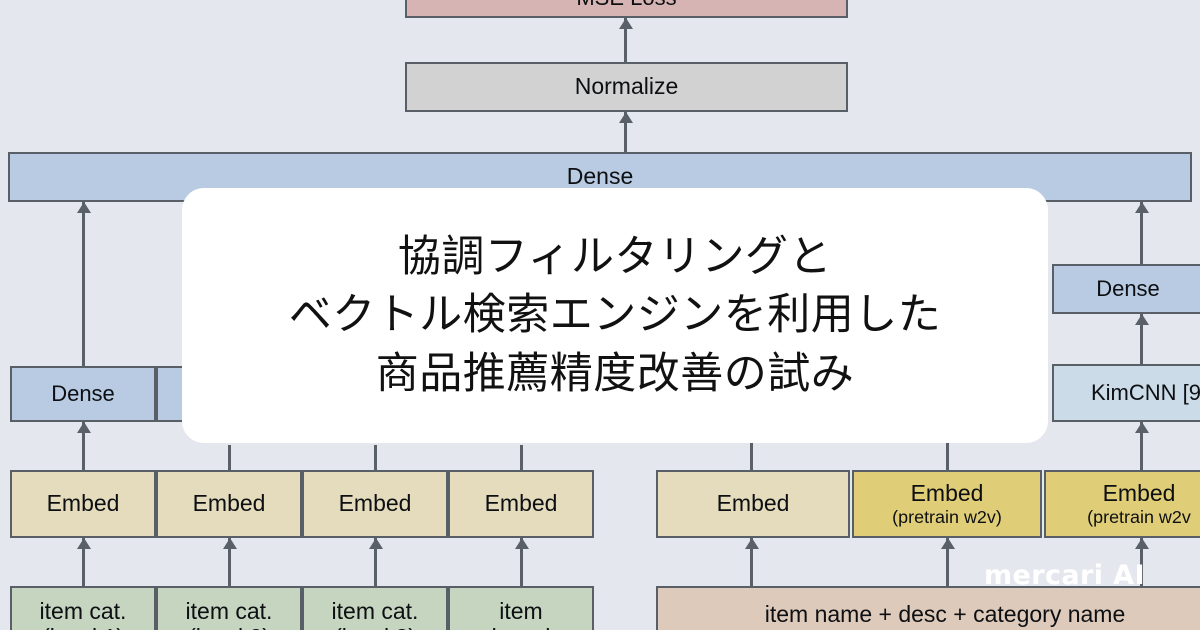 Image resolution: width=1200 pixels, height=630 pixels. I want to click on node-kimcnn: KimCNN [9, so click(1126, 393).